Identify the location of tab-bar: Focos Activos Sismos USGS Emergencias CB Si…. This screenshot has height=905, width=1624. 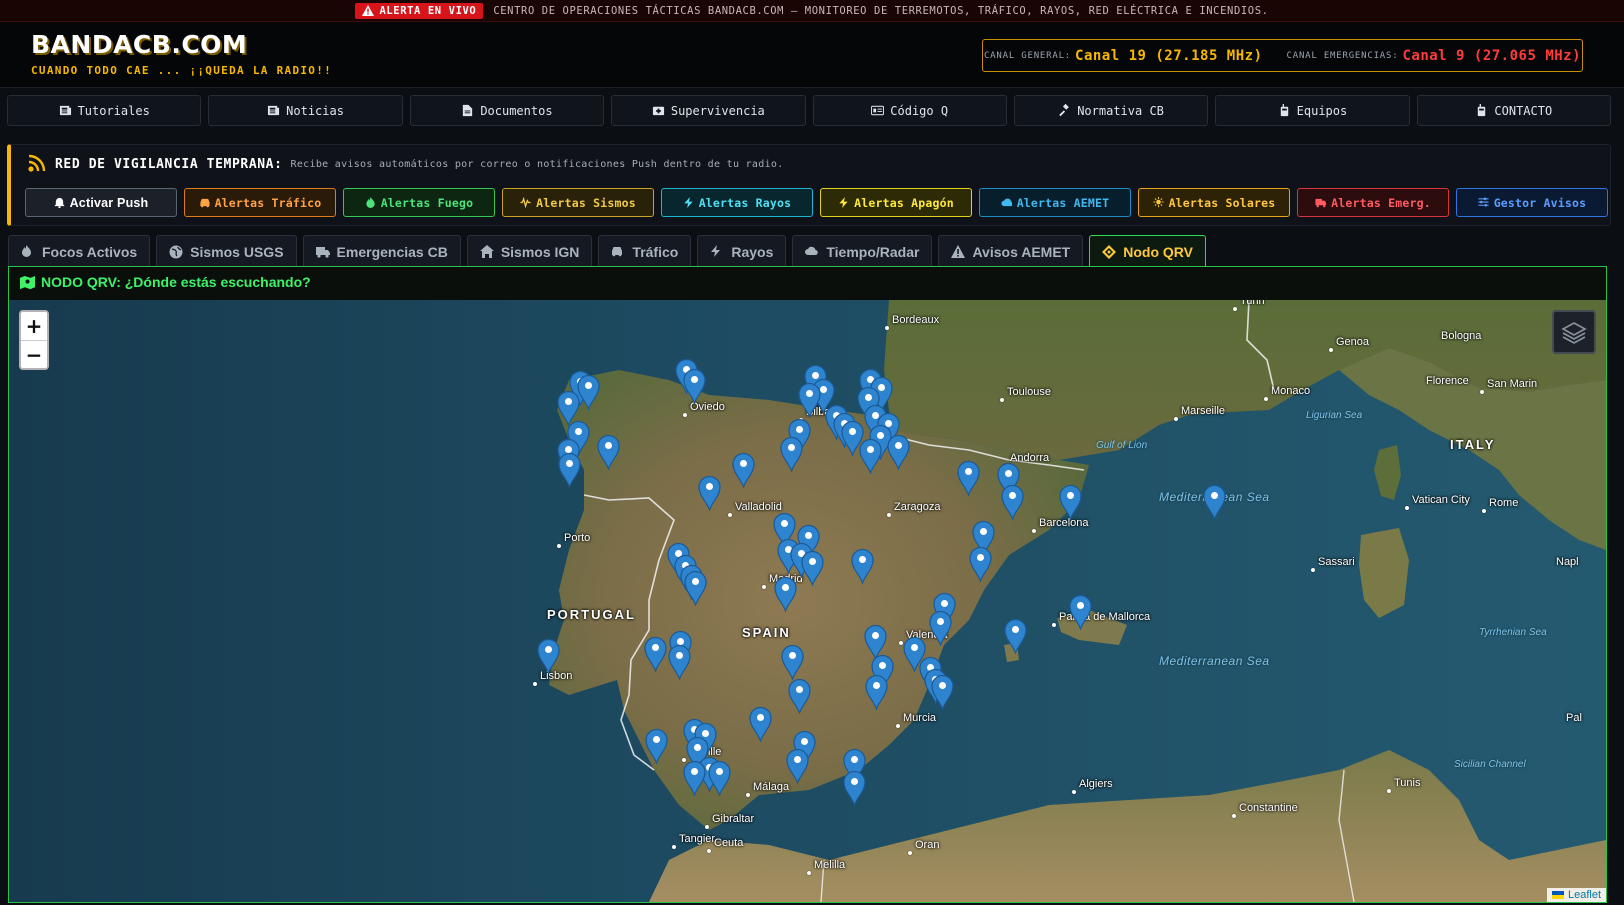
(607, 251).